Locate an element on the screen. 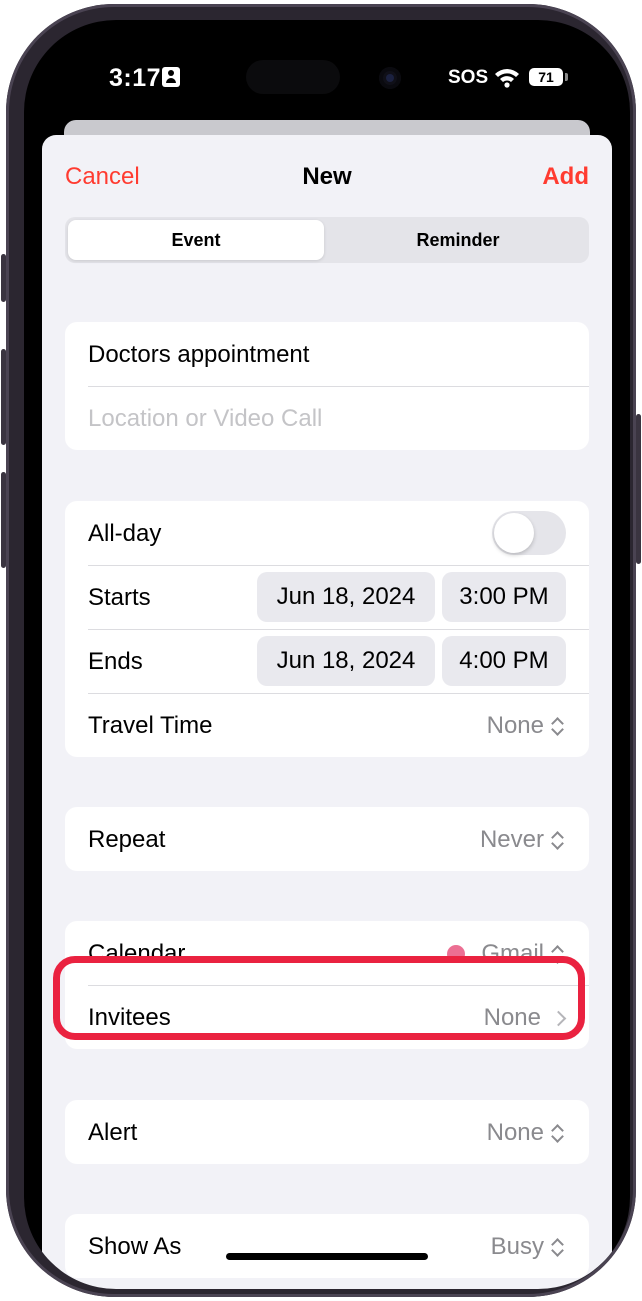 This screenshot has height=1301, width=642. alert-picker: None is located at coordinates (525, 1133).